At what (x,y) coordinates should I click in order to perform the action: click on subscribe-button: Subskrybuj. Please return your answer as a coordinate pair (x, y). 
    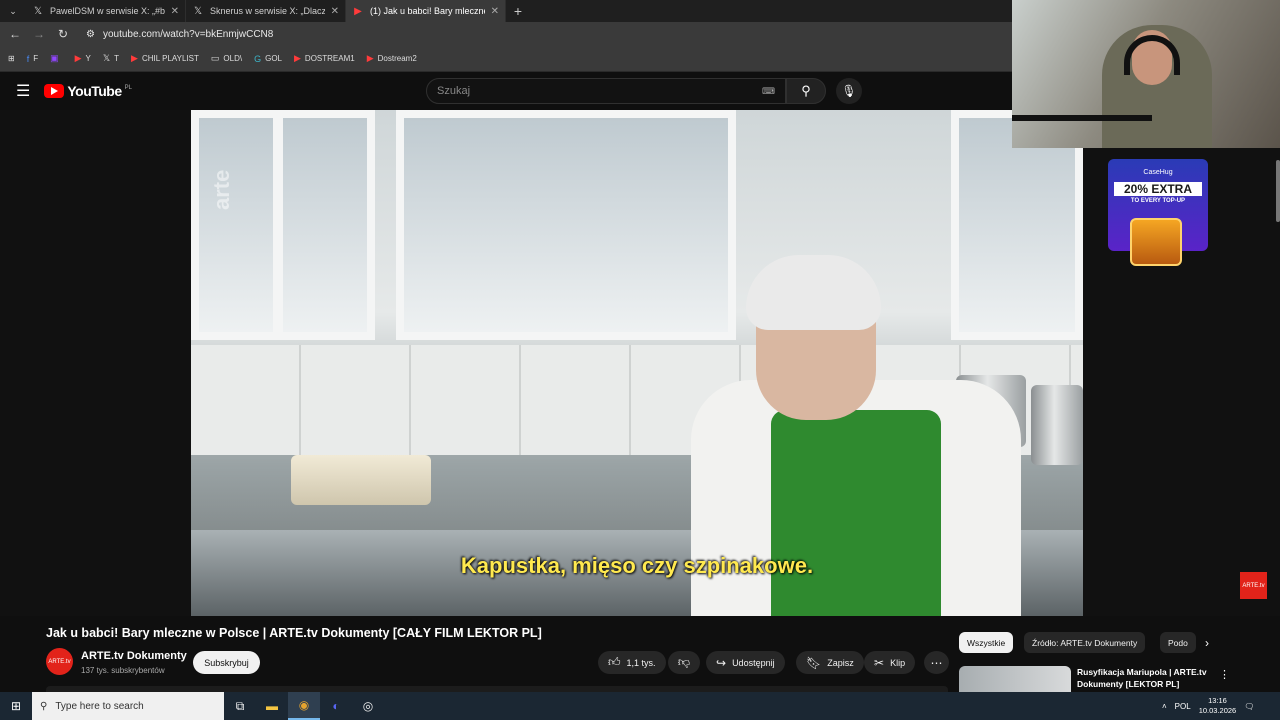
    Looking at the image, I should click on (226, 662).